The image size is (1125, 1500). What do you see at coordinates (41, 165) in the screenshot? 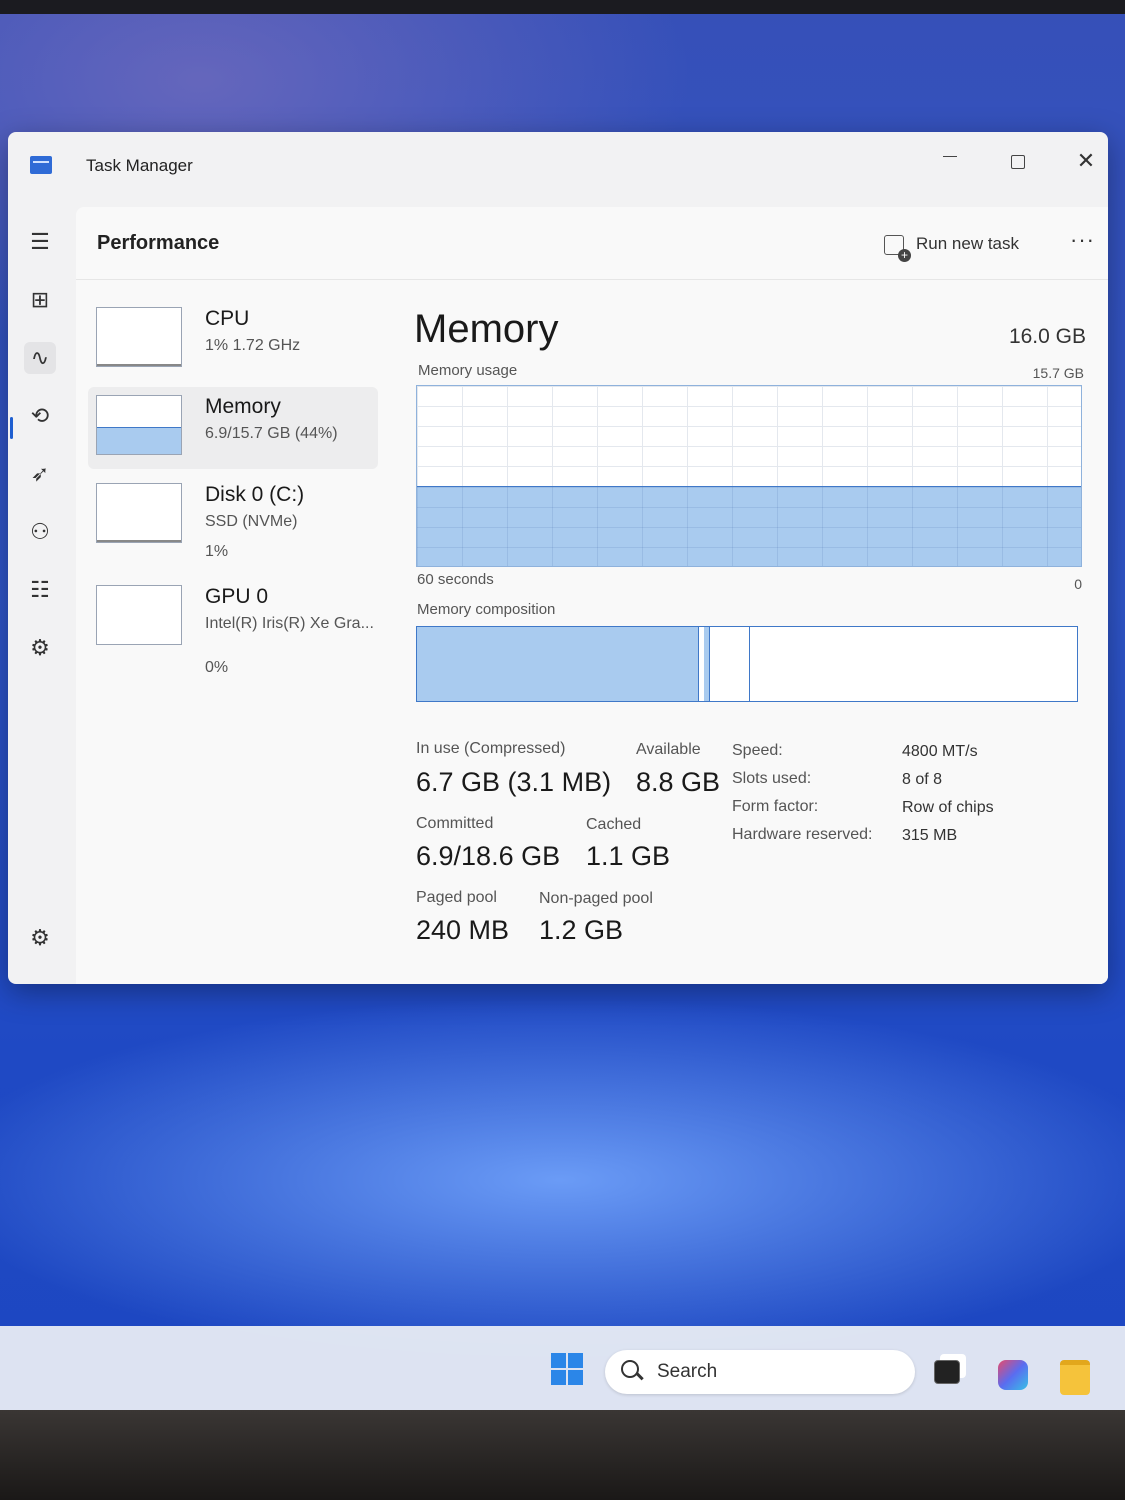
I see `task-manager-app-icon` at bounding box center [41, 165].